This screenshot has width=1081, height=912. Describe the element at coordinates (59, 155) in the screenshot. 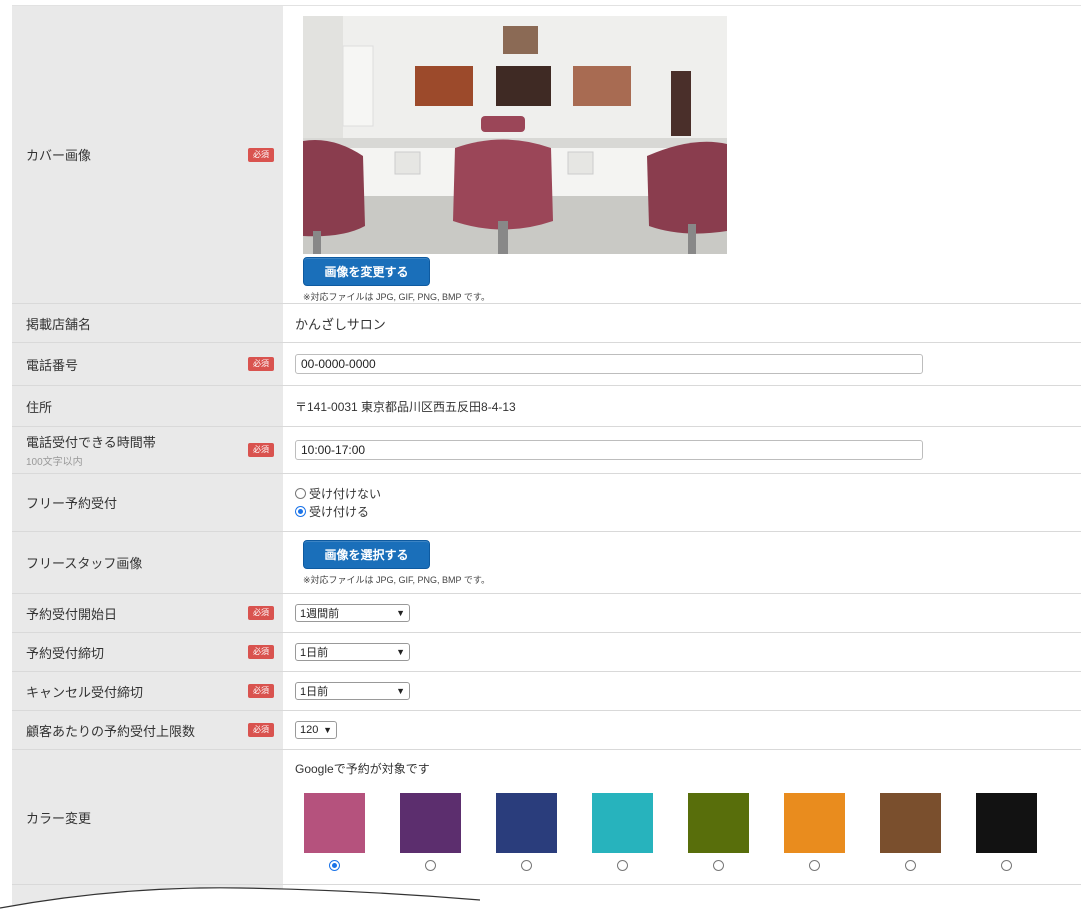

I see `cover-image-label: カバー画像` at that location.